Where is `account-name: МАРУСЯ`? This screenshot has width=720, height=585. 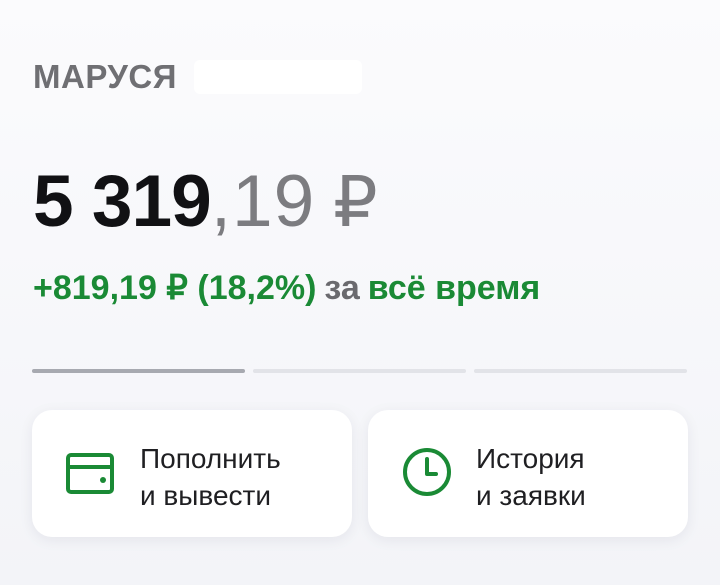
account-name: МАРУСЯ is located at coordinates (105, 76).